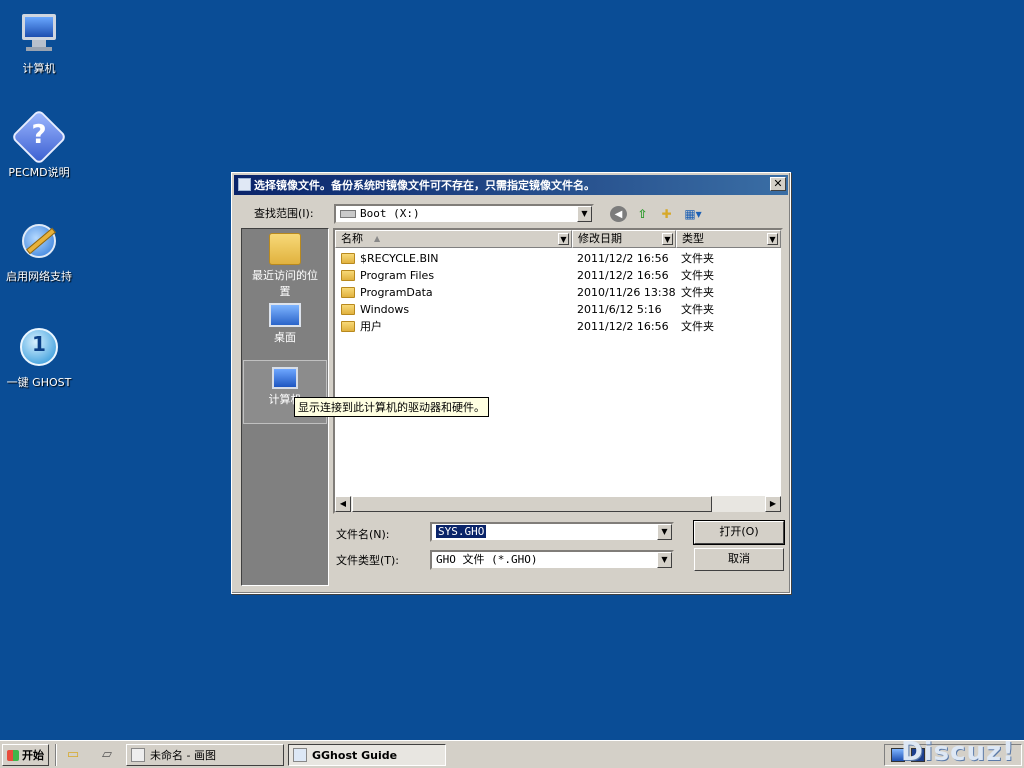  I want to click on place-label: 最近访问的位置, so click(285, 283).